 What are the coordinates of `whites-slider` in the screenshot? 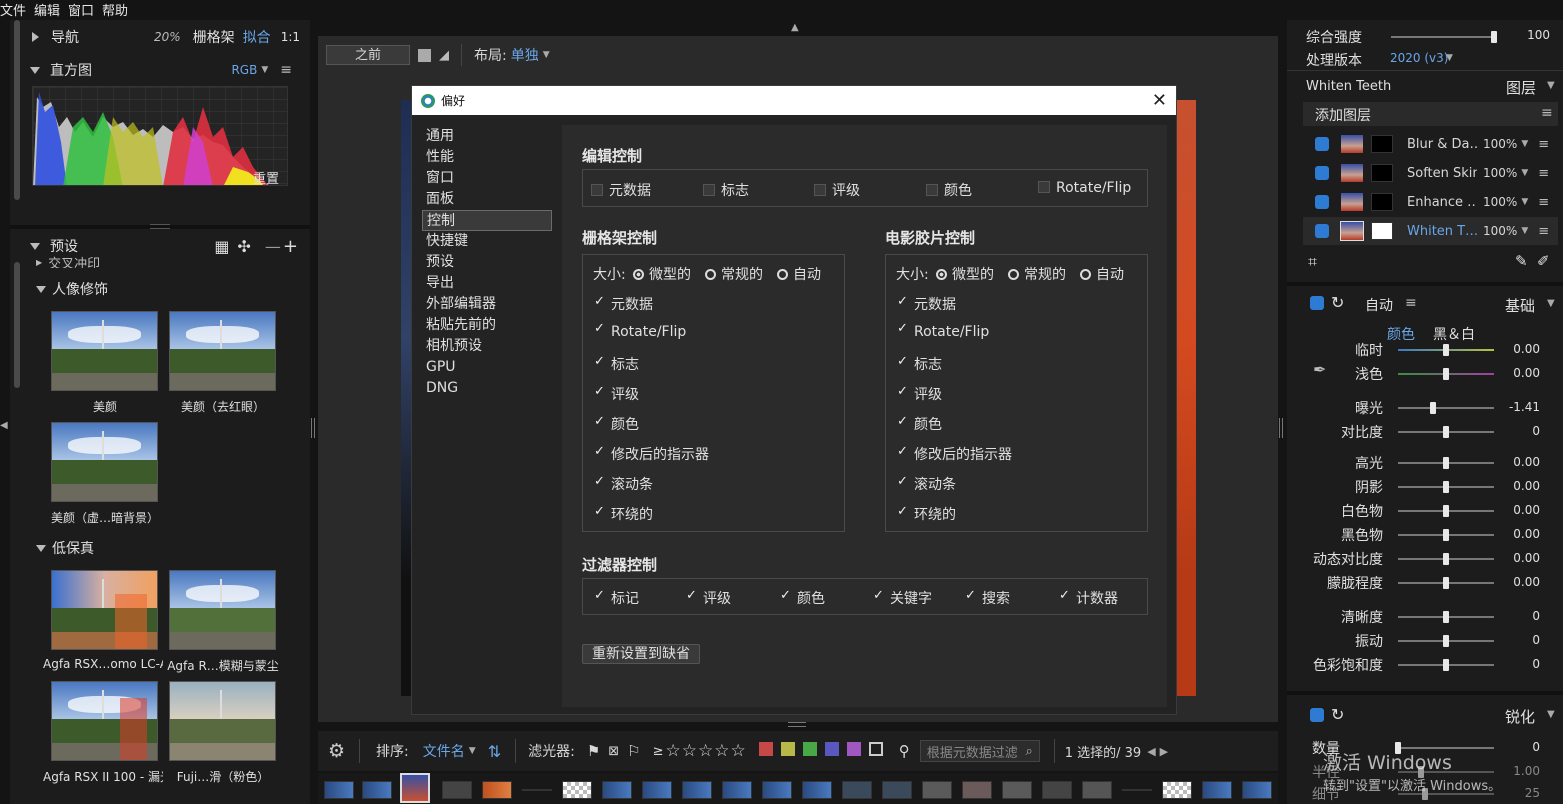 It's located at (1446, 511).